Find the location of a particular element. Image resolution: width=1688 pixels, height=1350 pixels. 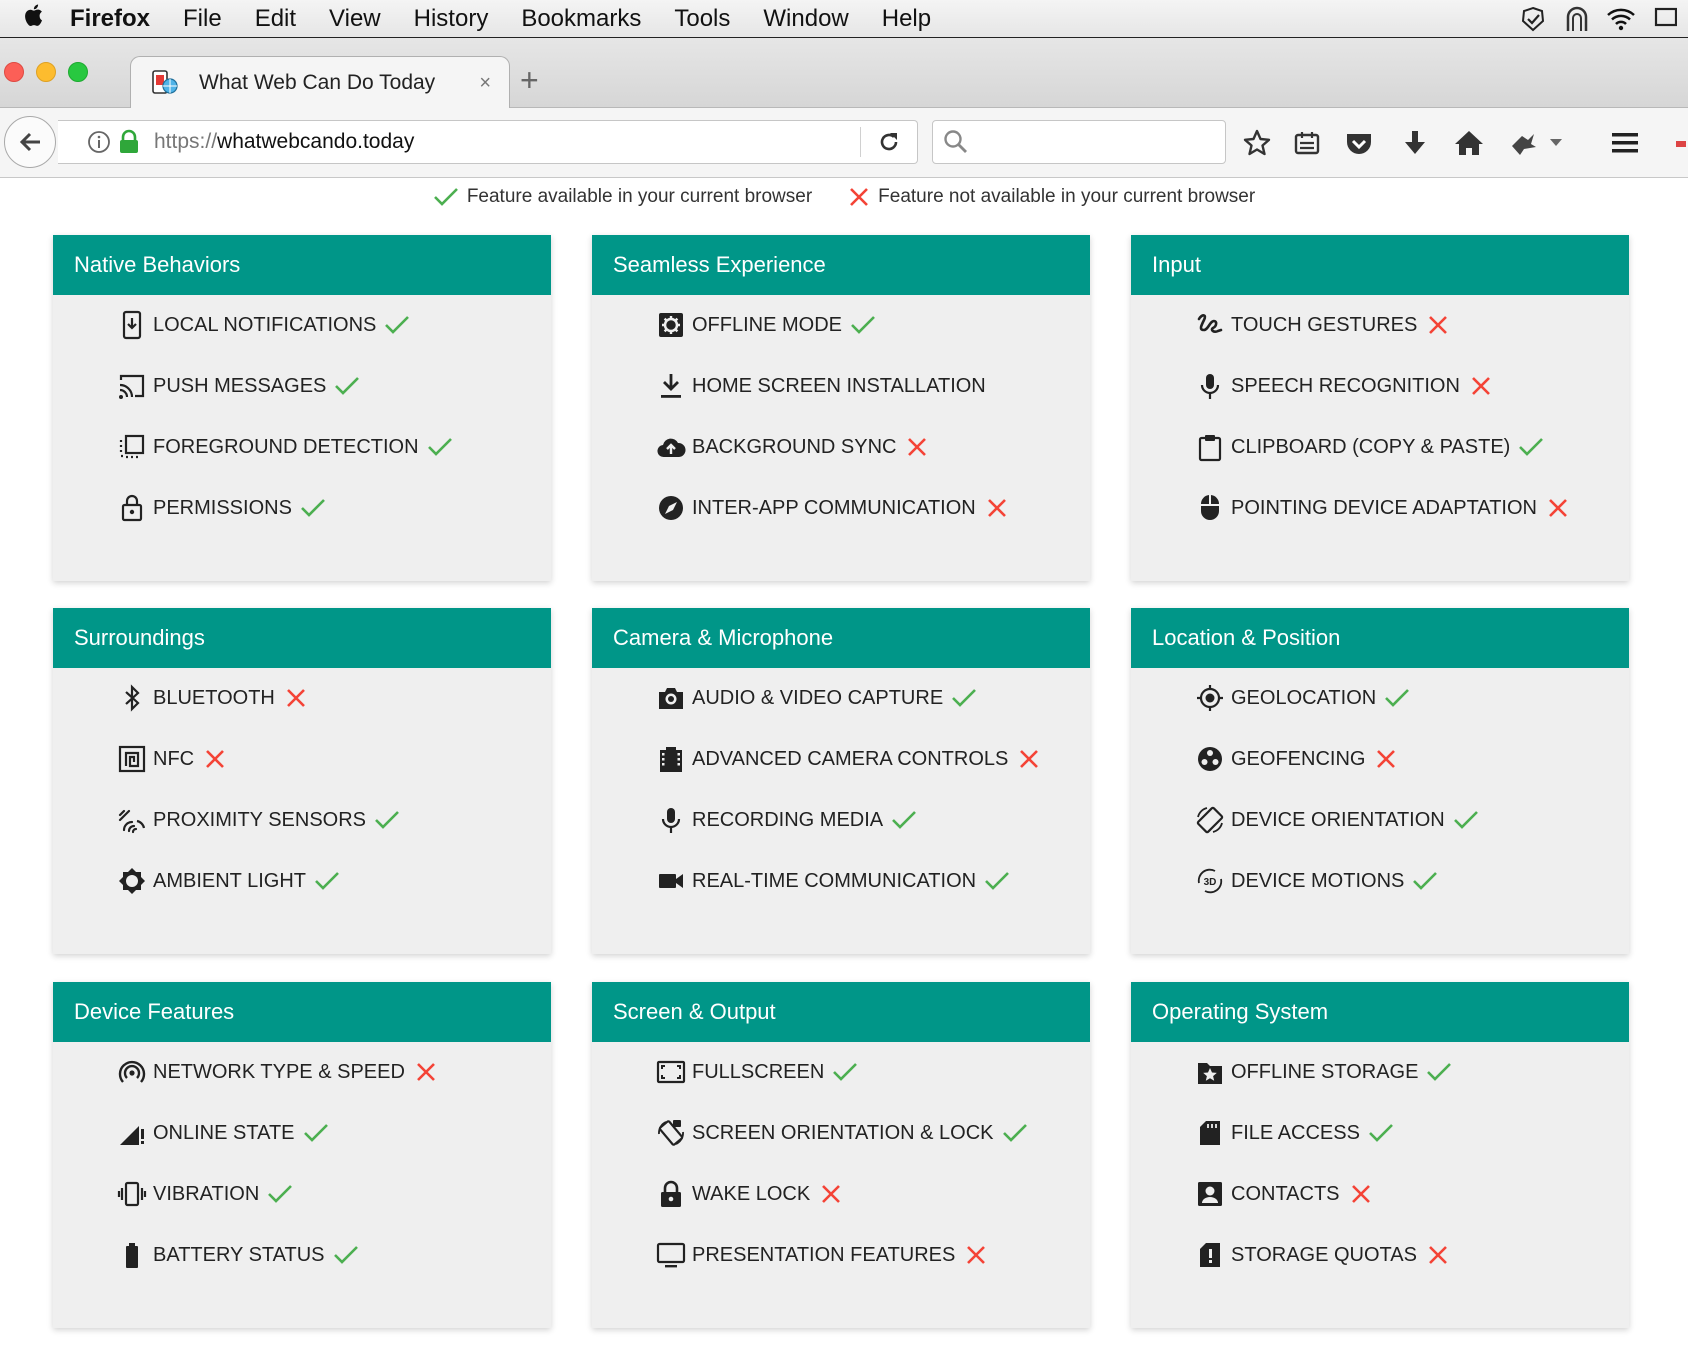

feature-link: BATTERY STATUS is located at coordinates (238, 1255).